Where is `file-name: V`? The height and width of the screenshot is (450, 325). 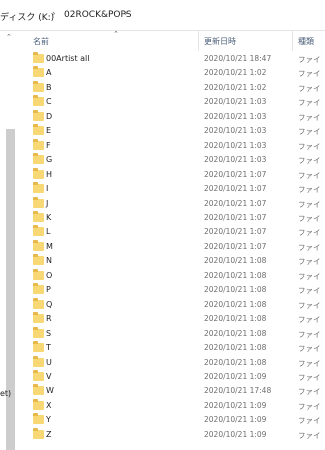
file-name: V is located at coordinates (49, 376).